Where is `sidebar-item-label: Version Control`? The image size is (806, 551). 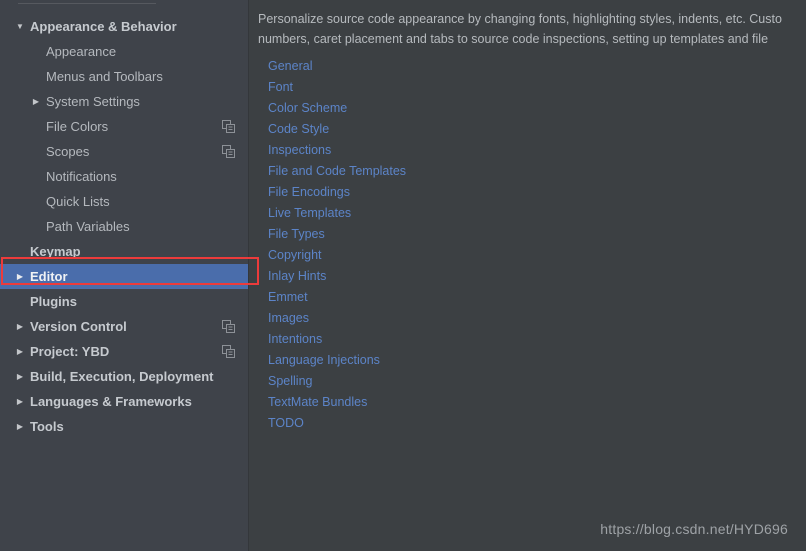 sidebar-item-label: Version Control is located at coordinates (78, 326).